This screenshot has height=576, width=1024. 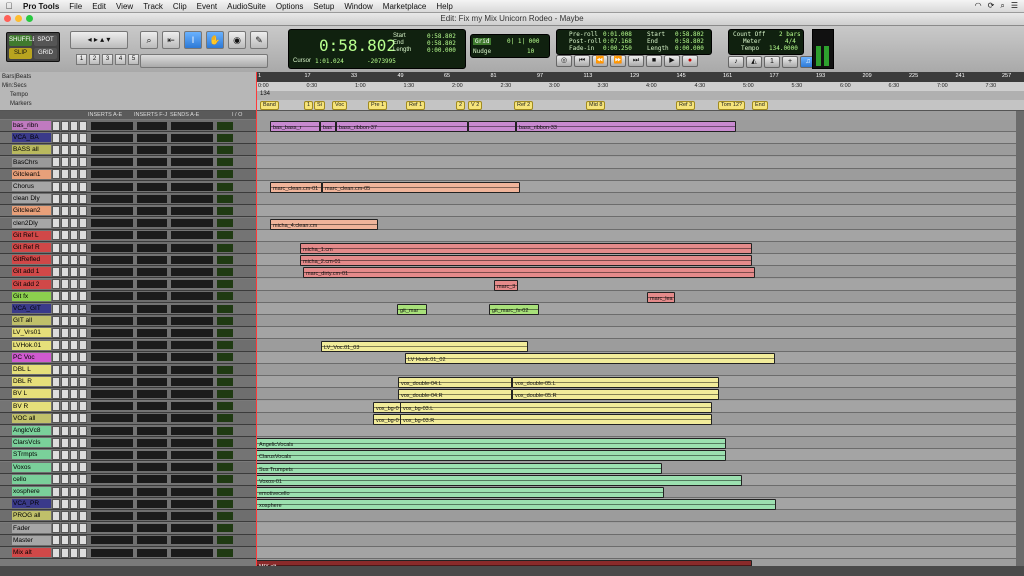 I want to click on track-name: Git add 2, so click(x=31, y=284).